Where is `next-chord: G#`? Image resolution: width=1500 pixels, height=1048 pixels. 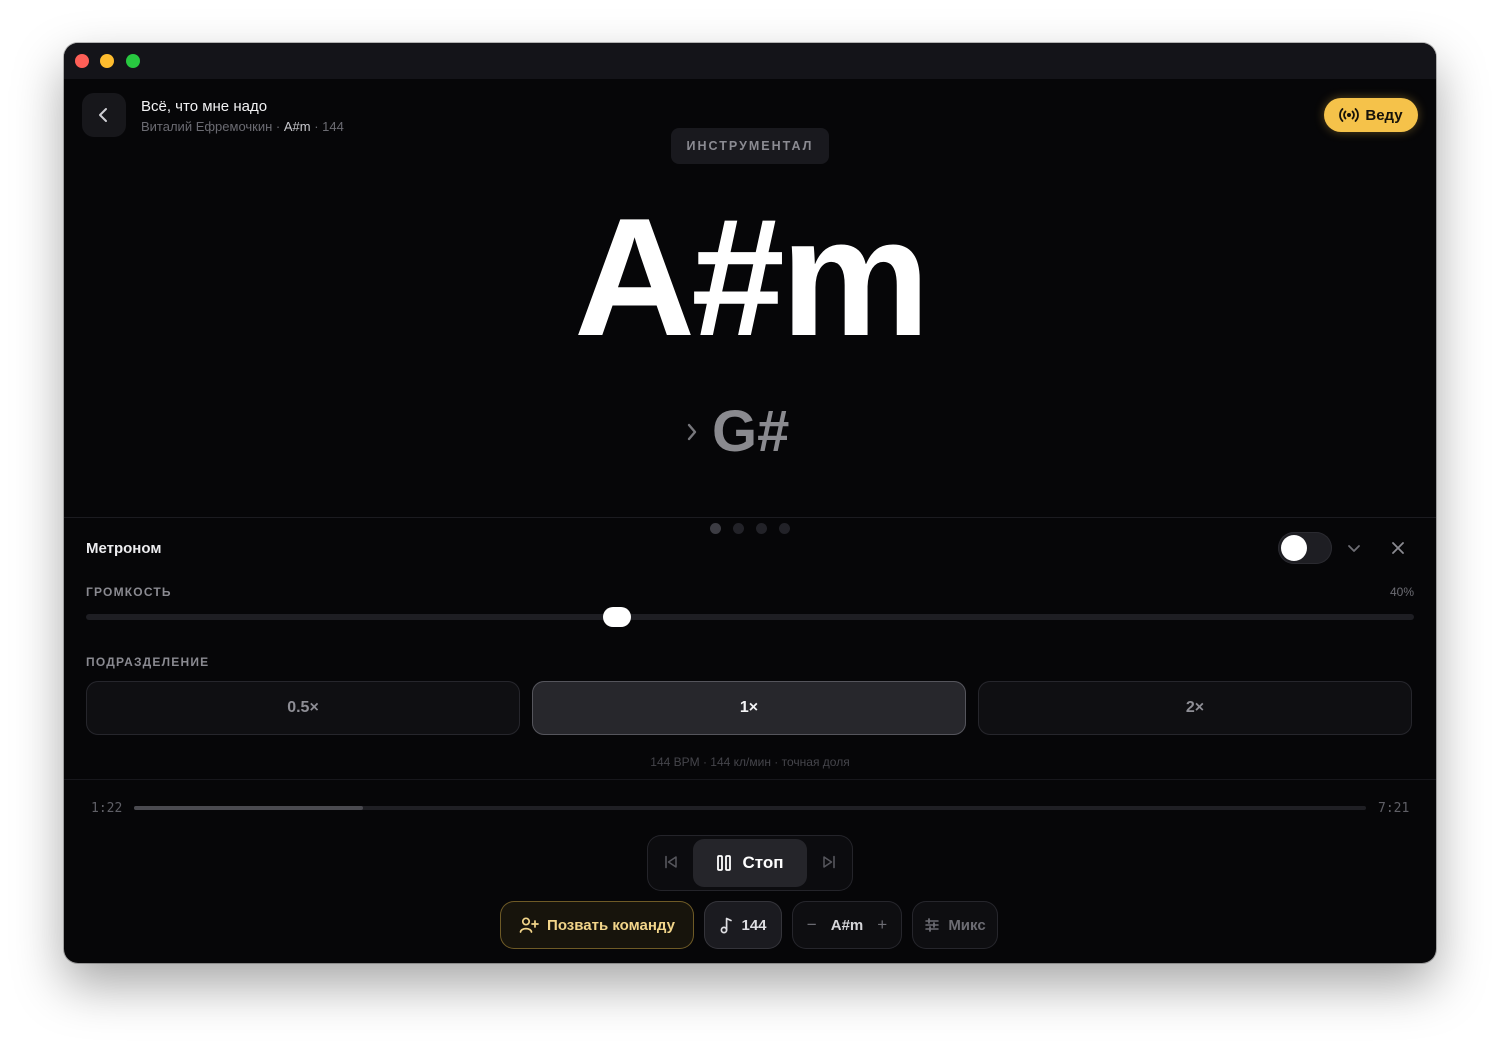
next-chord: G# is located at coordinates (736, 432).